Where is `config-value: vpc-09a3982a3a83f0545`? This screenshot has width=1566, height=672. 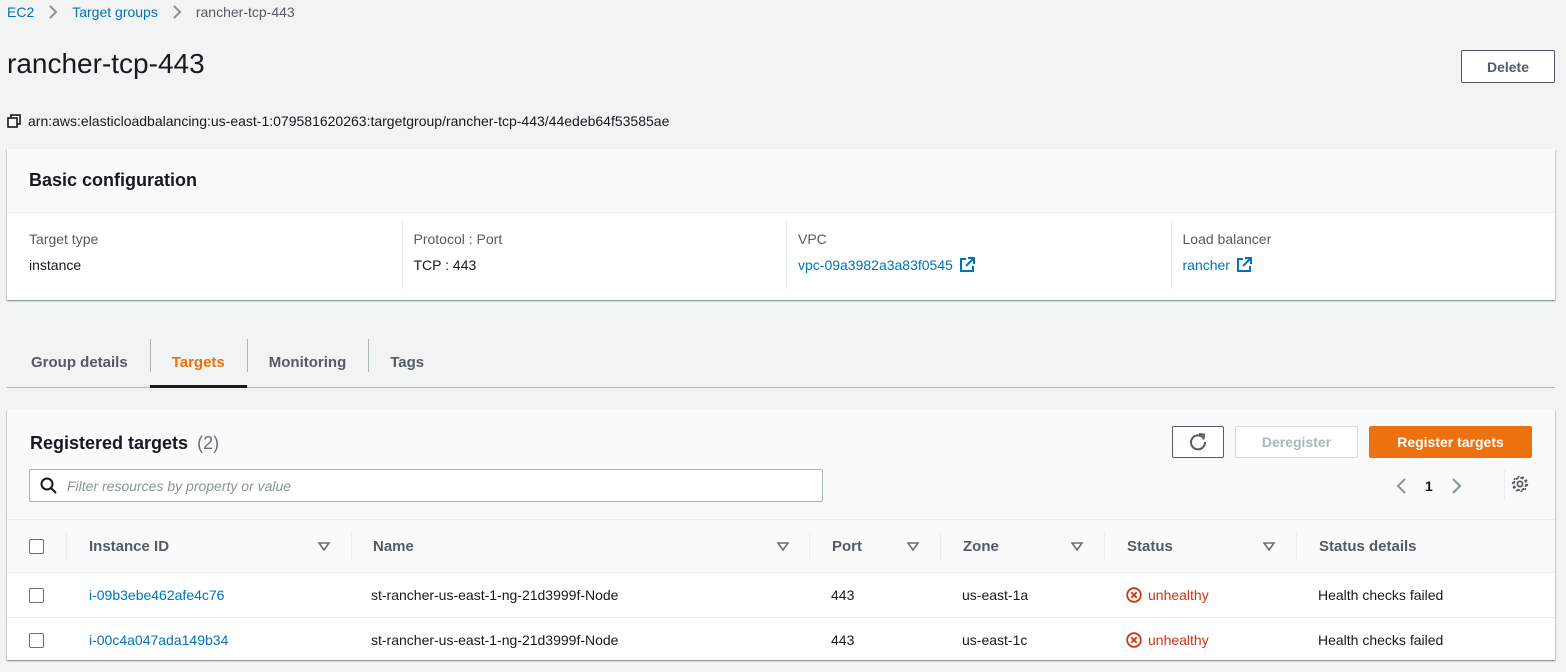 config-value: vpc-09a3982a3a83f0545 is located at coordinates (979, 265).